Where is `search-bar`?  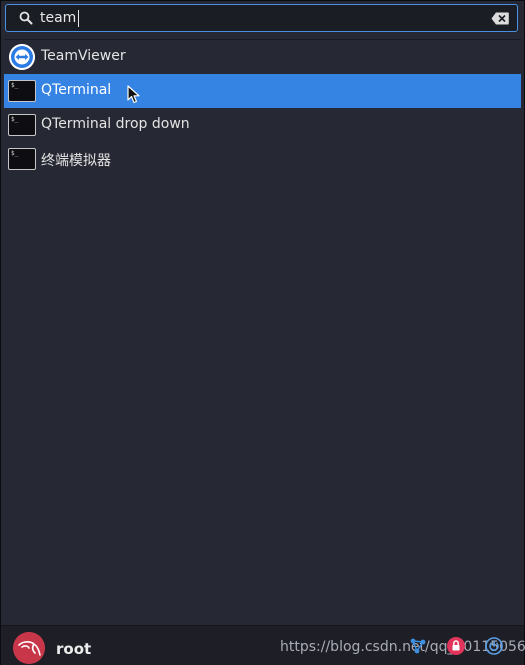
search-bar is located at coordinates (261, 18).